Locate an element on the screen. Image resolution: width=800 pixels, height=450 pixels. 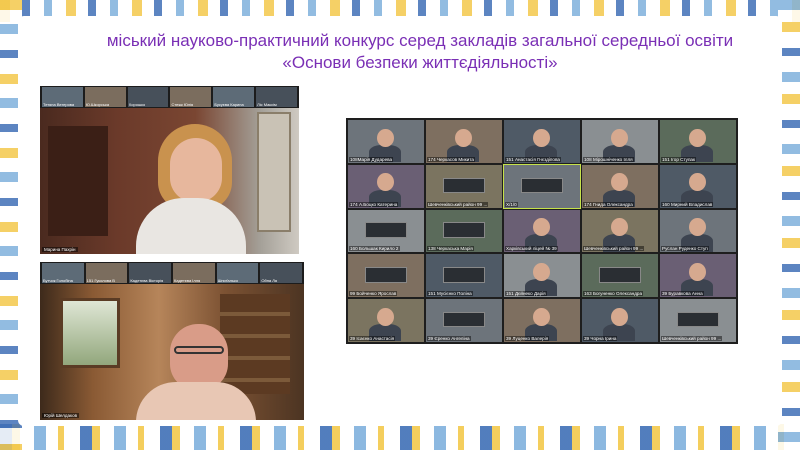
participant-name: Хорошко is located at coordinates (137, 104).